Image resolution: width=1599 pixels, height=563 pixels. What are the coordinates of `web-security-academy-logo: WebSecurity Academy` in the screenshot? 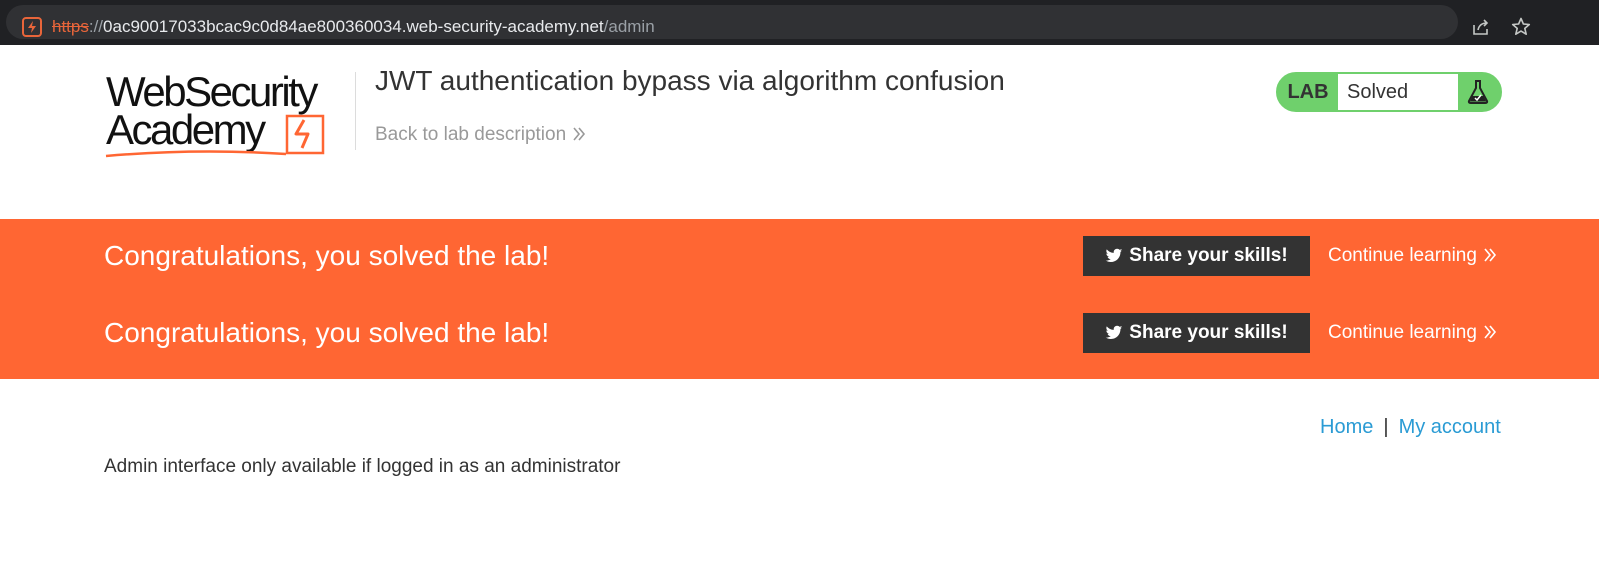 It's located at (229, 116).